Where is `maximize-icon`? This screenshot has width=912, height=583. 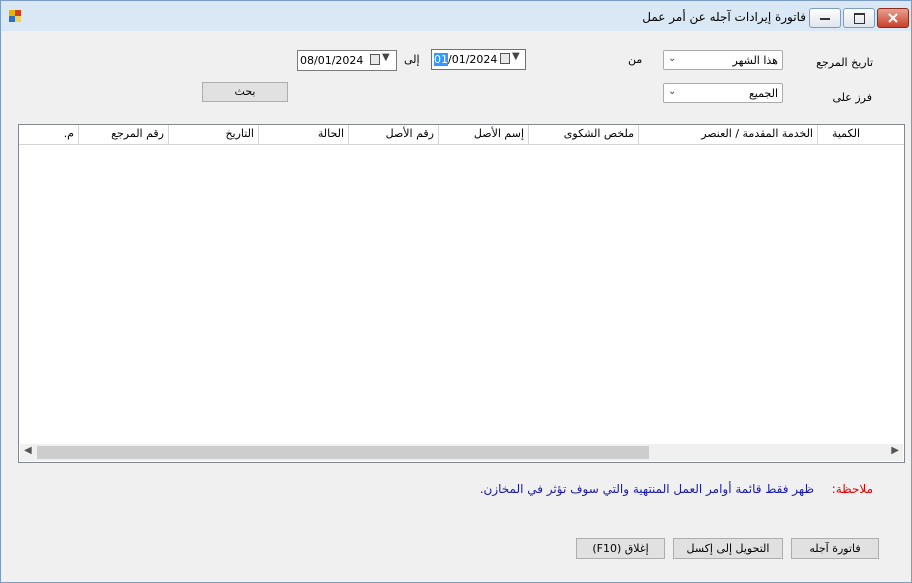
maximize-icon is located at coordinates (859, 18).